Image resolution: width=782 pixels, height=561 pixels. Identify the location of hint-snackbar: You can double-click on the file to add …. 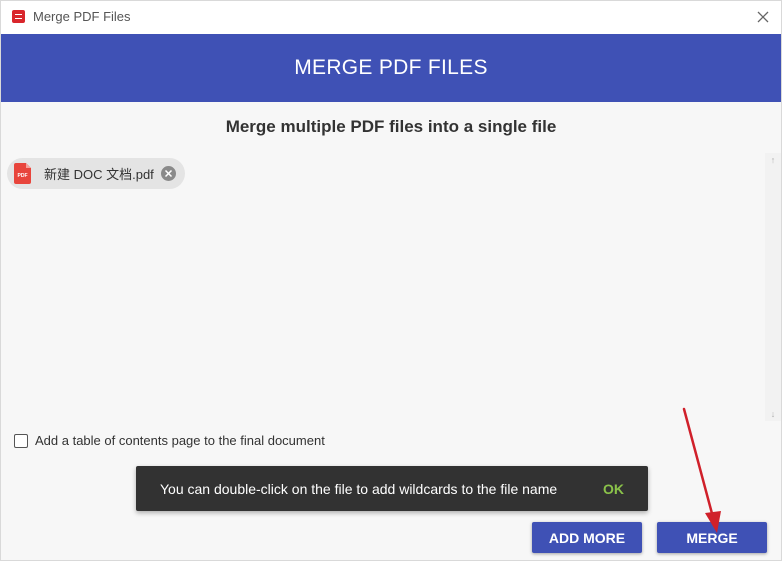
(392, 488).